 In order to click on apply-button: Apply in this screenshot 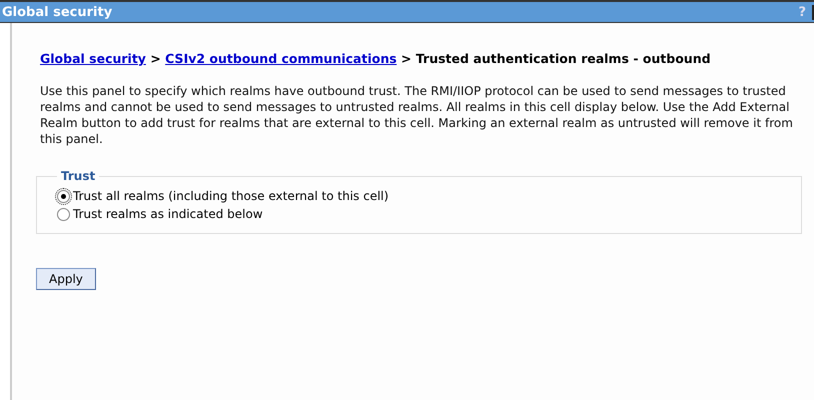, I will do `click(66, 279)`.